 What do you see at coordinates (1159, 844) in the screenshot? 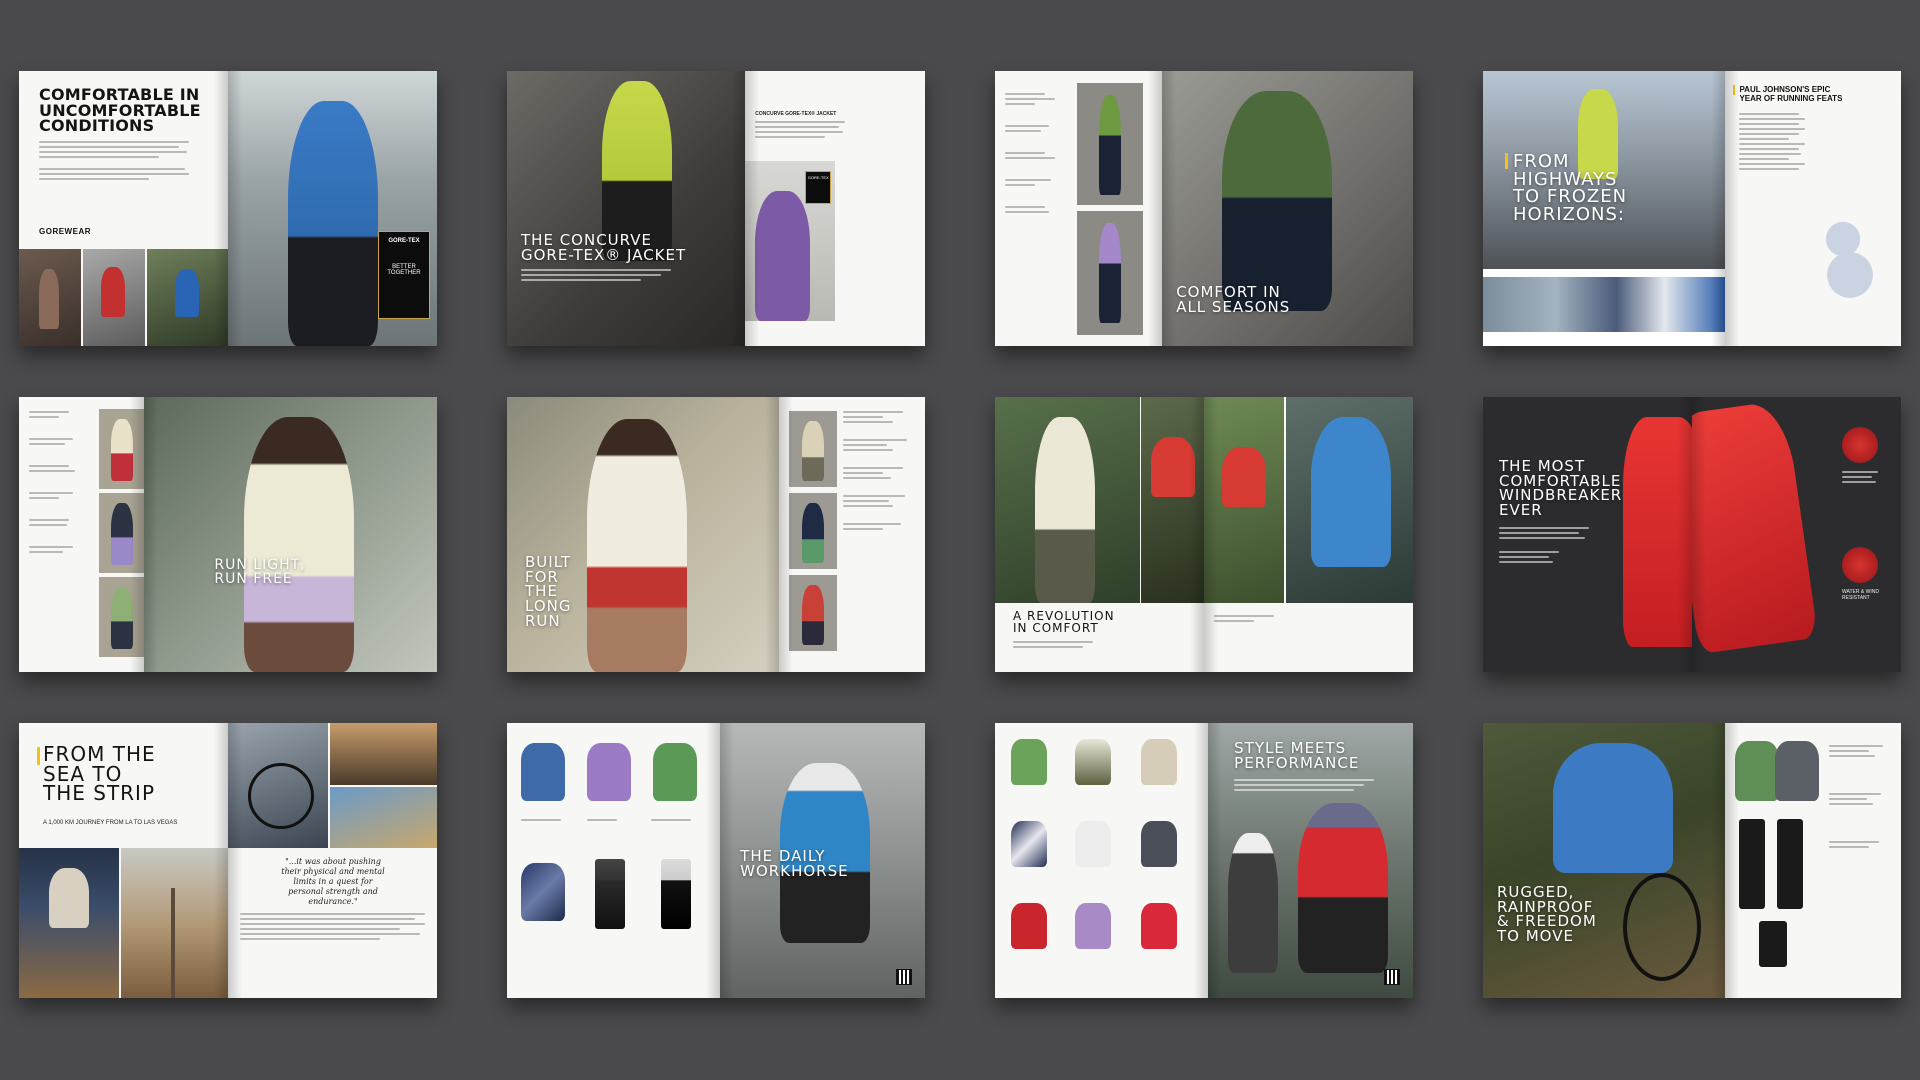
I see `jersey-charcoal` at bounding box center [1159, 844].